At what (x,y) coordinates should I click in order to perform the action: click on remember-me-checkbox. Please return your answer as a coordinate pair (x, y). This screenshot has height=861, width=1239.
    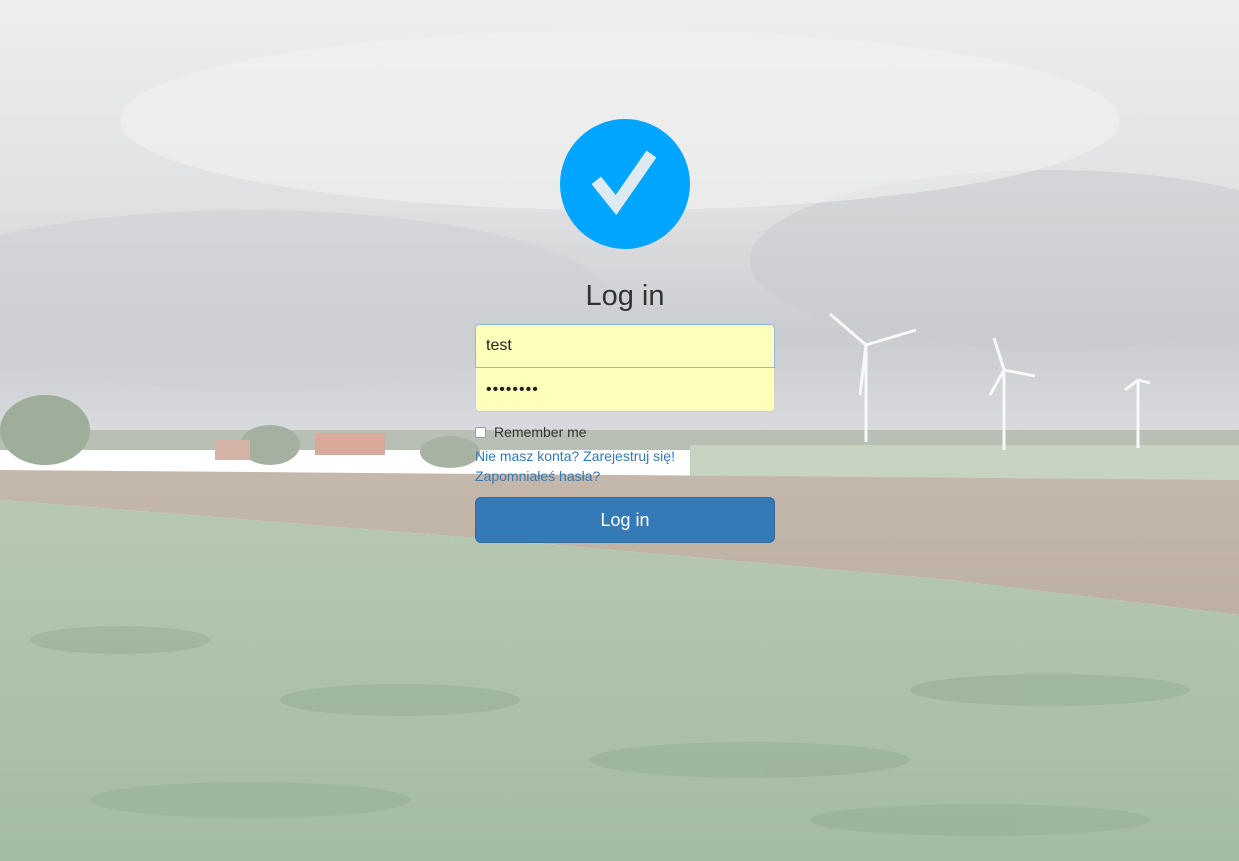
    Looking at the image, I should click on (480, 432).